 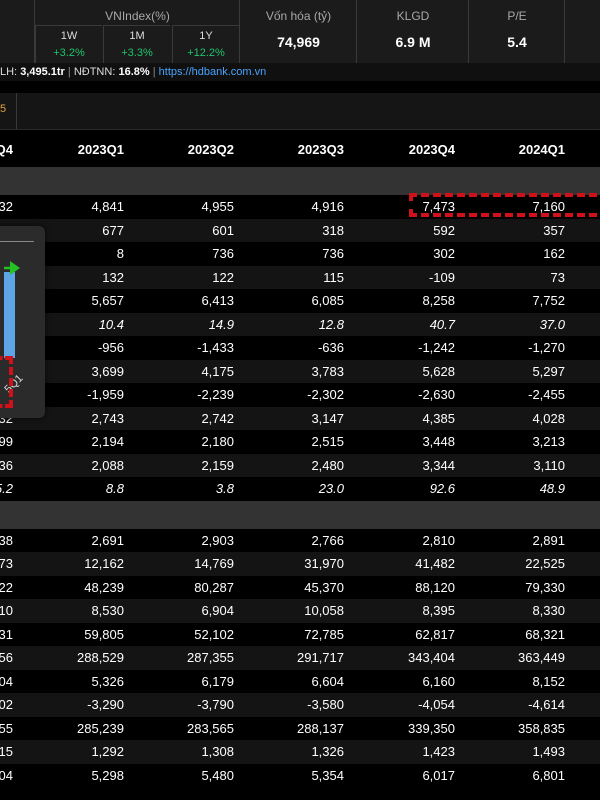 I want to click on table-row: 32 2,743 2,742 3,147 4,385 4,028, so click(x=300, y=418).